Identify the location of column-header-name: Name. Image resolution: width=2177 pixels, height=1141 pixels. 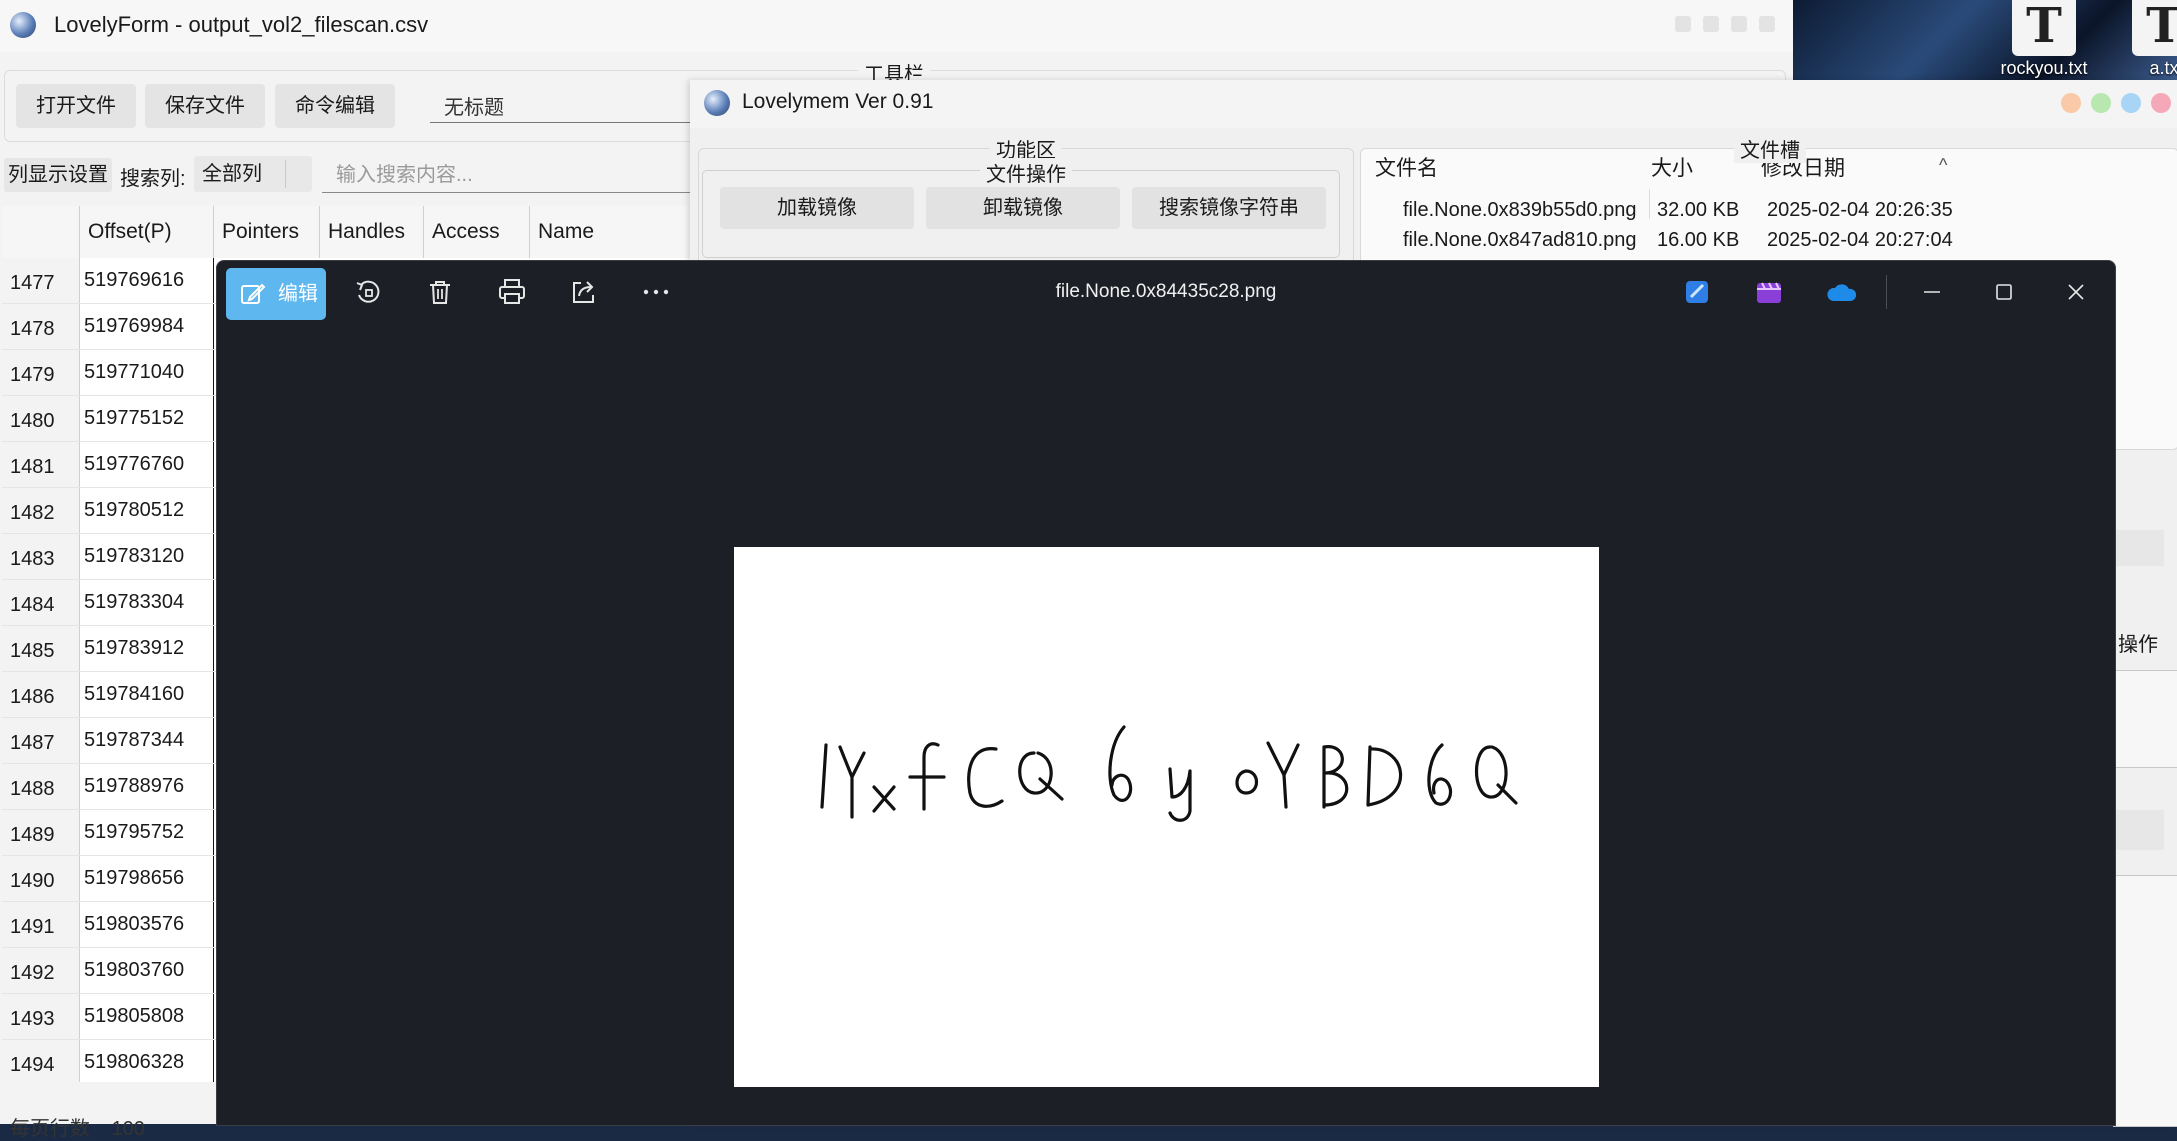
(611, 232).